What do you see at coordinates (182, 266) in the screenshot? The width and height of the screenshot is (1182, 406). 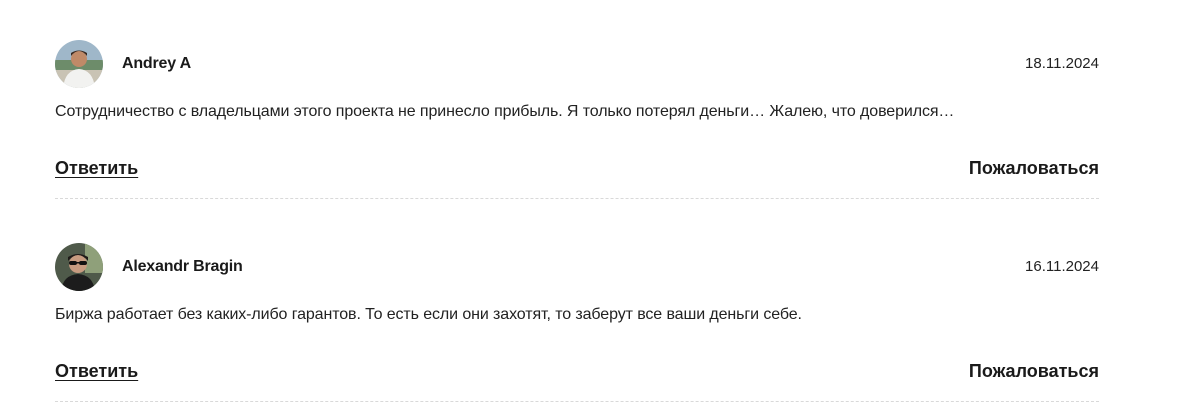 I see `comment-author: Alexandr Bragin` at bounding box center [182, 266].